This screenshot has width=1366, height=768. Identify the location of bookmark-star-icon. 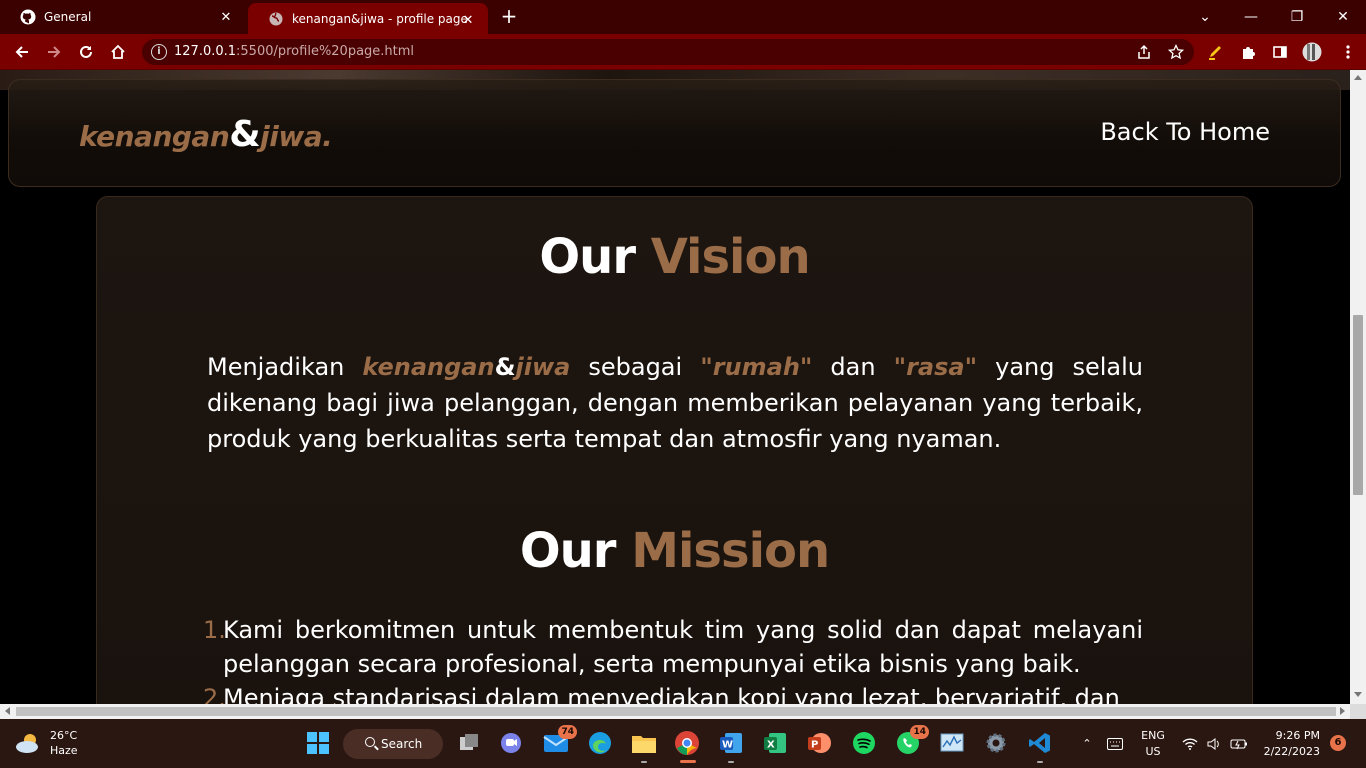
(1176, 52).